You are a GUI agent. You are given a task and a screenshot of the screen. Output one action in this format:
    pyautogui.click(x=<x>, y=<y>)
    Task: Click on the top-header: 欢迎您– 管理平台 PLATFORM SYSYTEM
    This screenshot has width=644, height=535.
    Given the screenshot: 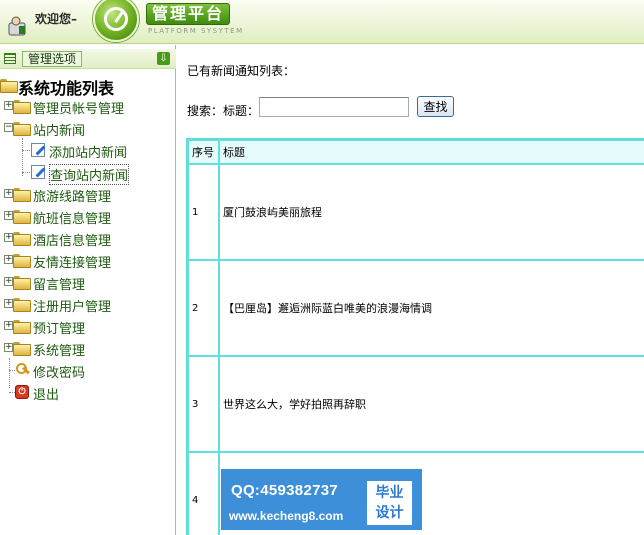 What is the action you would take?
    pyautogui.click(x=322, y=22)
    